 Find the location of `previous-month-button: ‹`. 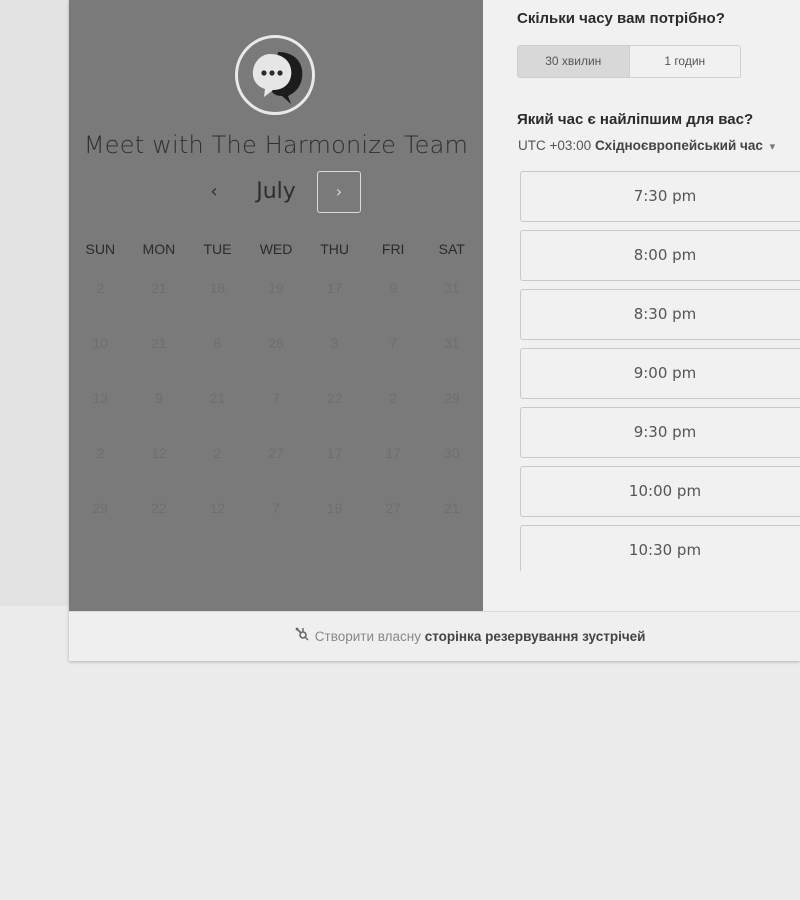

previous-month-button: ‹ is located at coordinates (214, 192).